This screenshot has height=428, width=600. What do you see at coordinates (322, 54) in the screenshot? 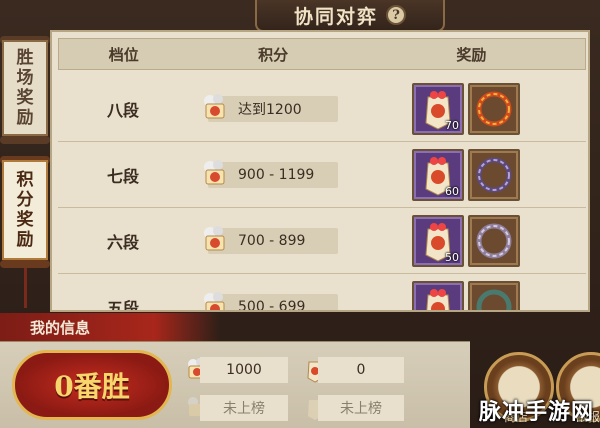
I see `table-header: 档位 积分 奖励` at bounding box center [322, 54].